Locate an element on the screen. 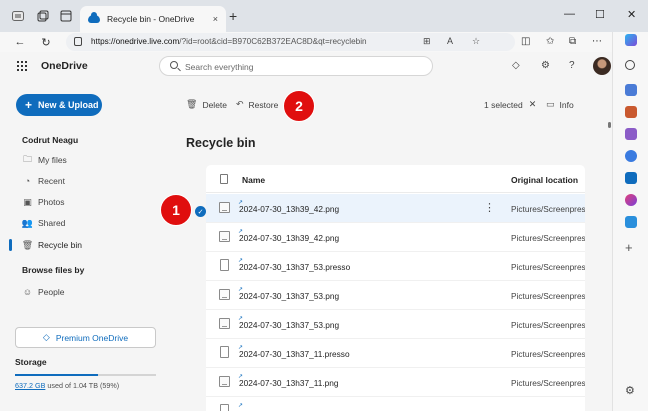 This screenshot has height=411, width=648. file-type-icon is located at coordinates (224, 179).